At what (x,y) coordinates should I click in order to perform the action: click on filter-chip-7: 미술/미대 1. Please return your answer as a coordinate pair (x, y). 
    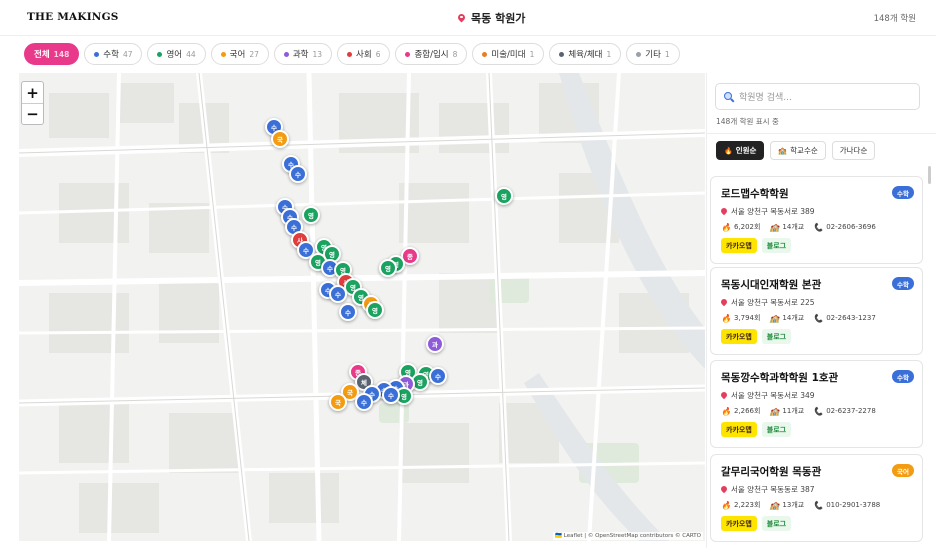
    Looking at the image, I should click on (508, 54).